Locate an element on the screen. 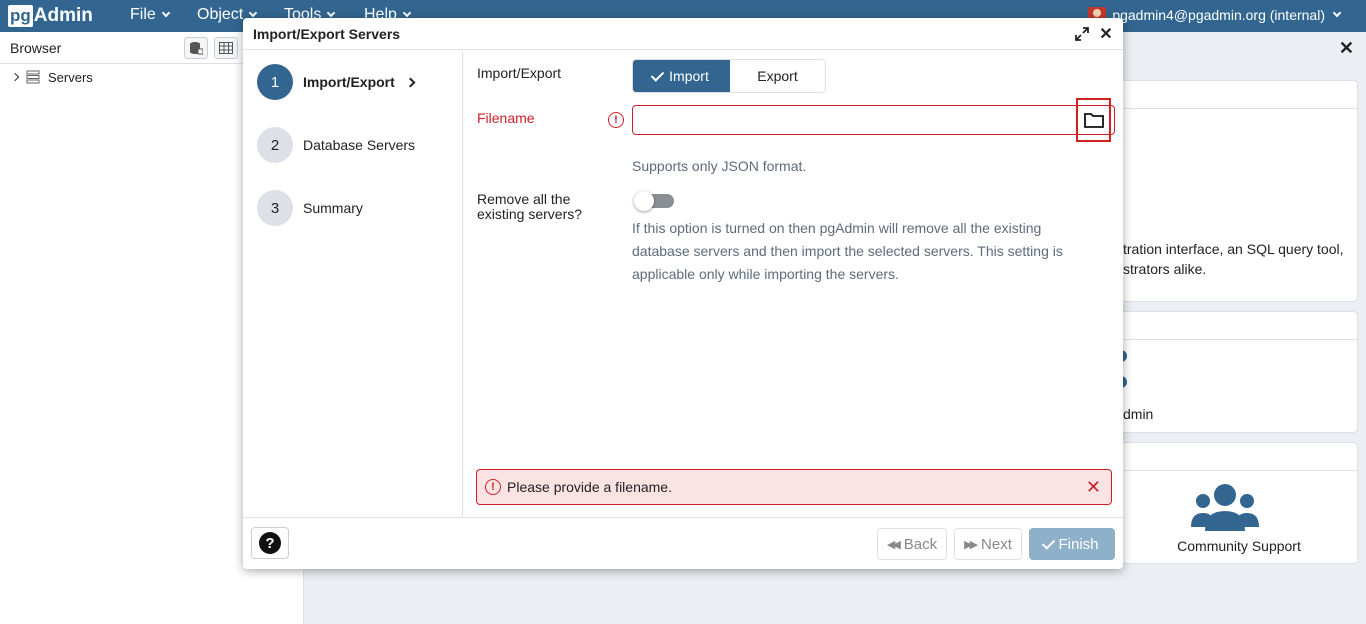 This screenshot has width=1366, height=624. step-summary: 3 Summary is located at coordinates (310, 208).